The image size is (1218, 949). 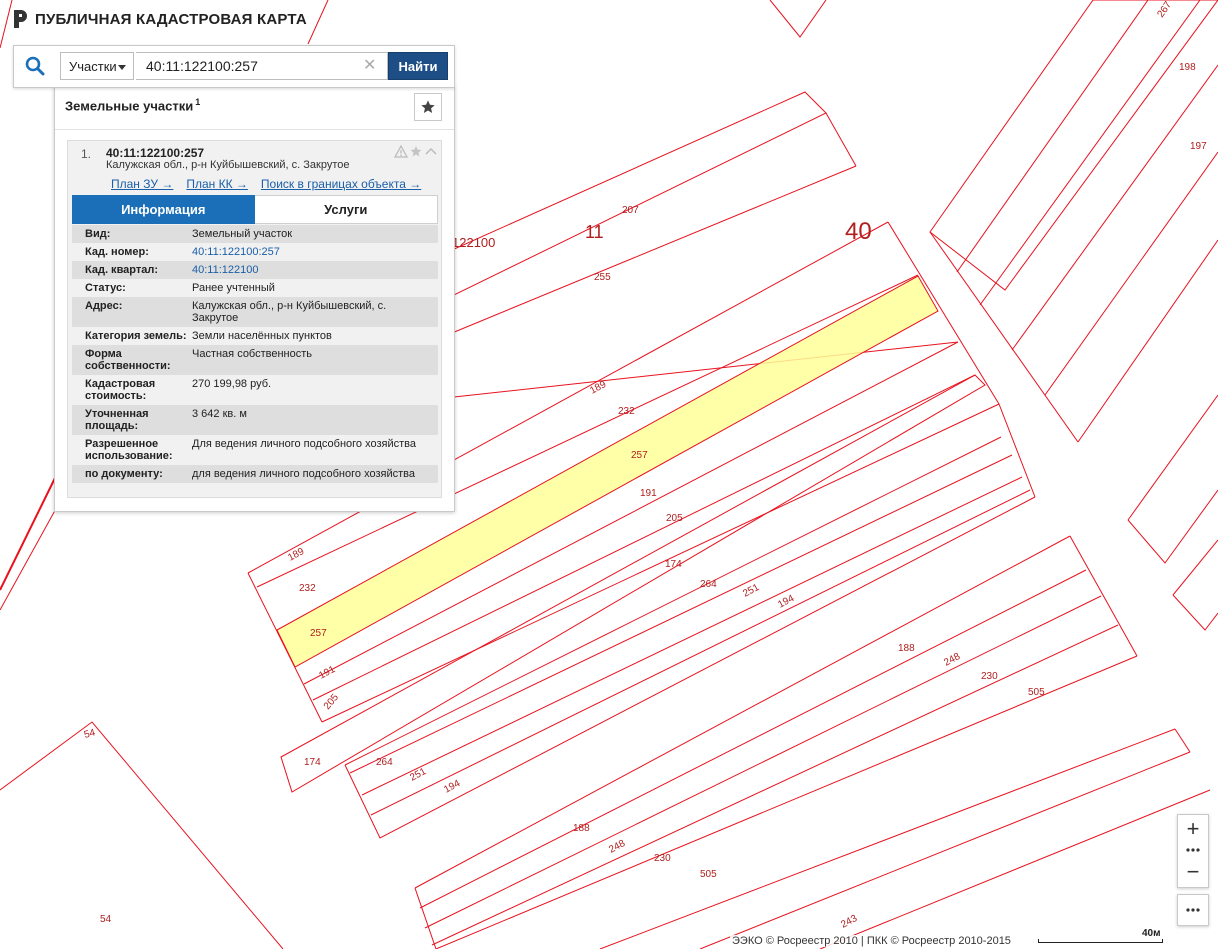 What do you see at coordinates (163, 209) in the screenshot?
I see `tab-info: Информация` at bounding box center [163, 209].